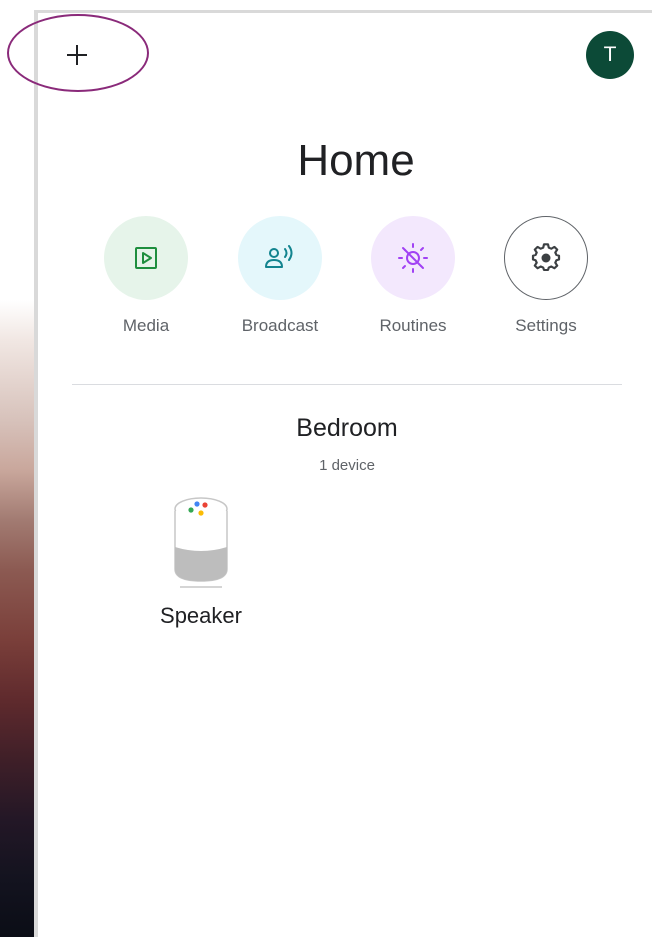 This screenshot has width=652, height=937. I want to click on device-tile-speaker: Speaker, so click(201, 562).